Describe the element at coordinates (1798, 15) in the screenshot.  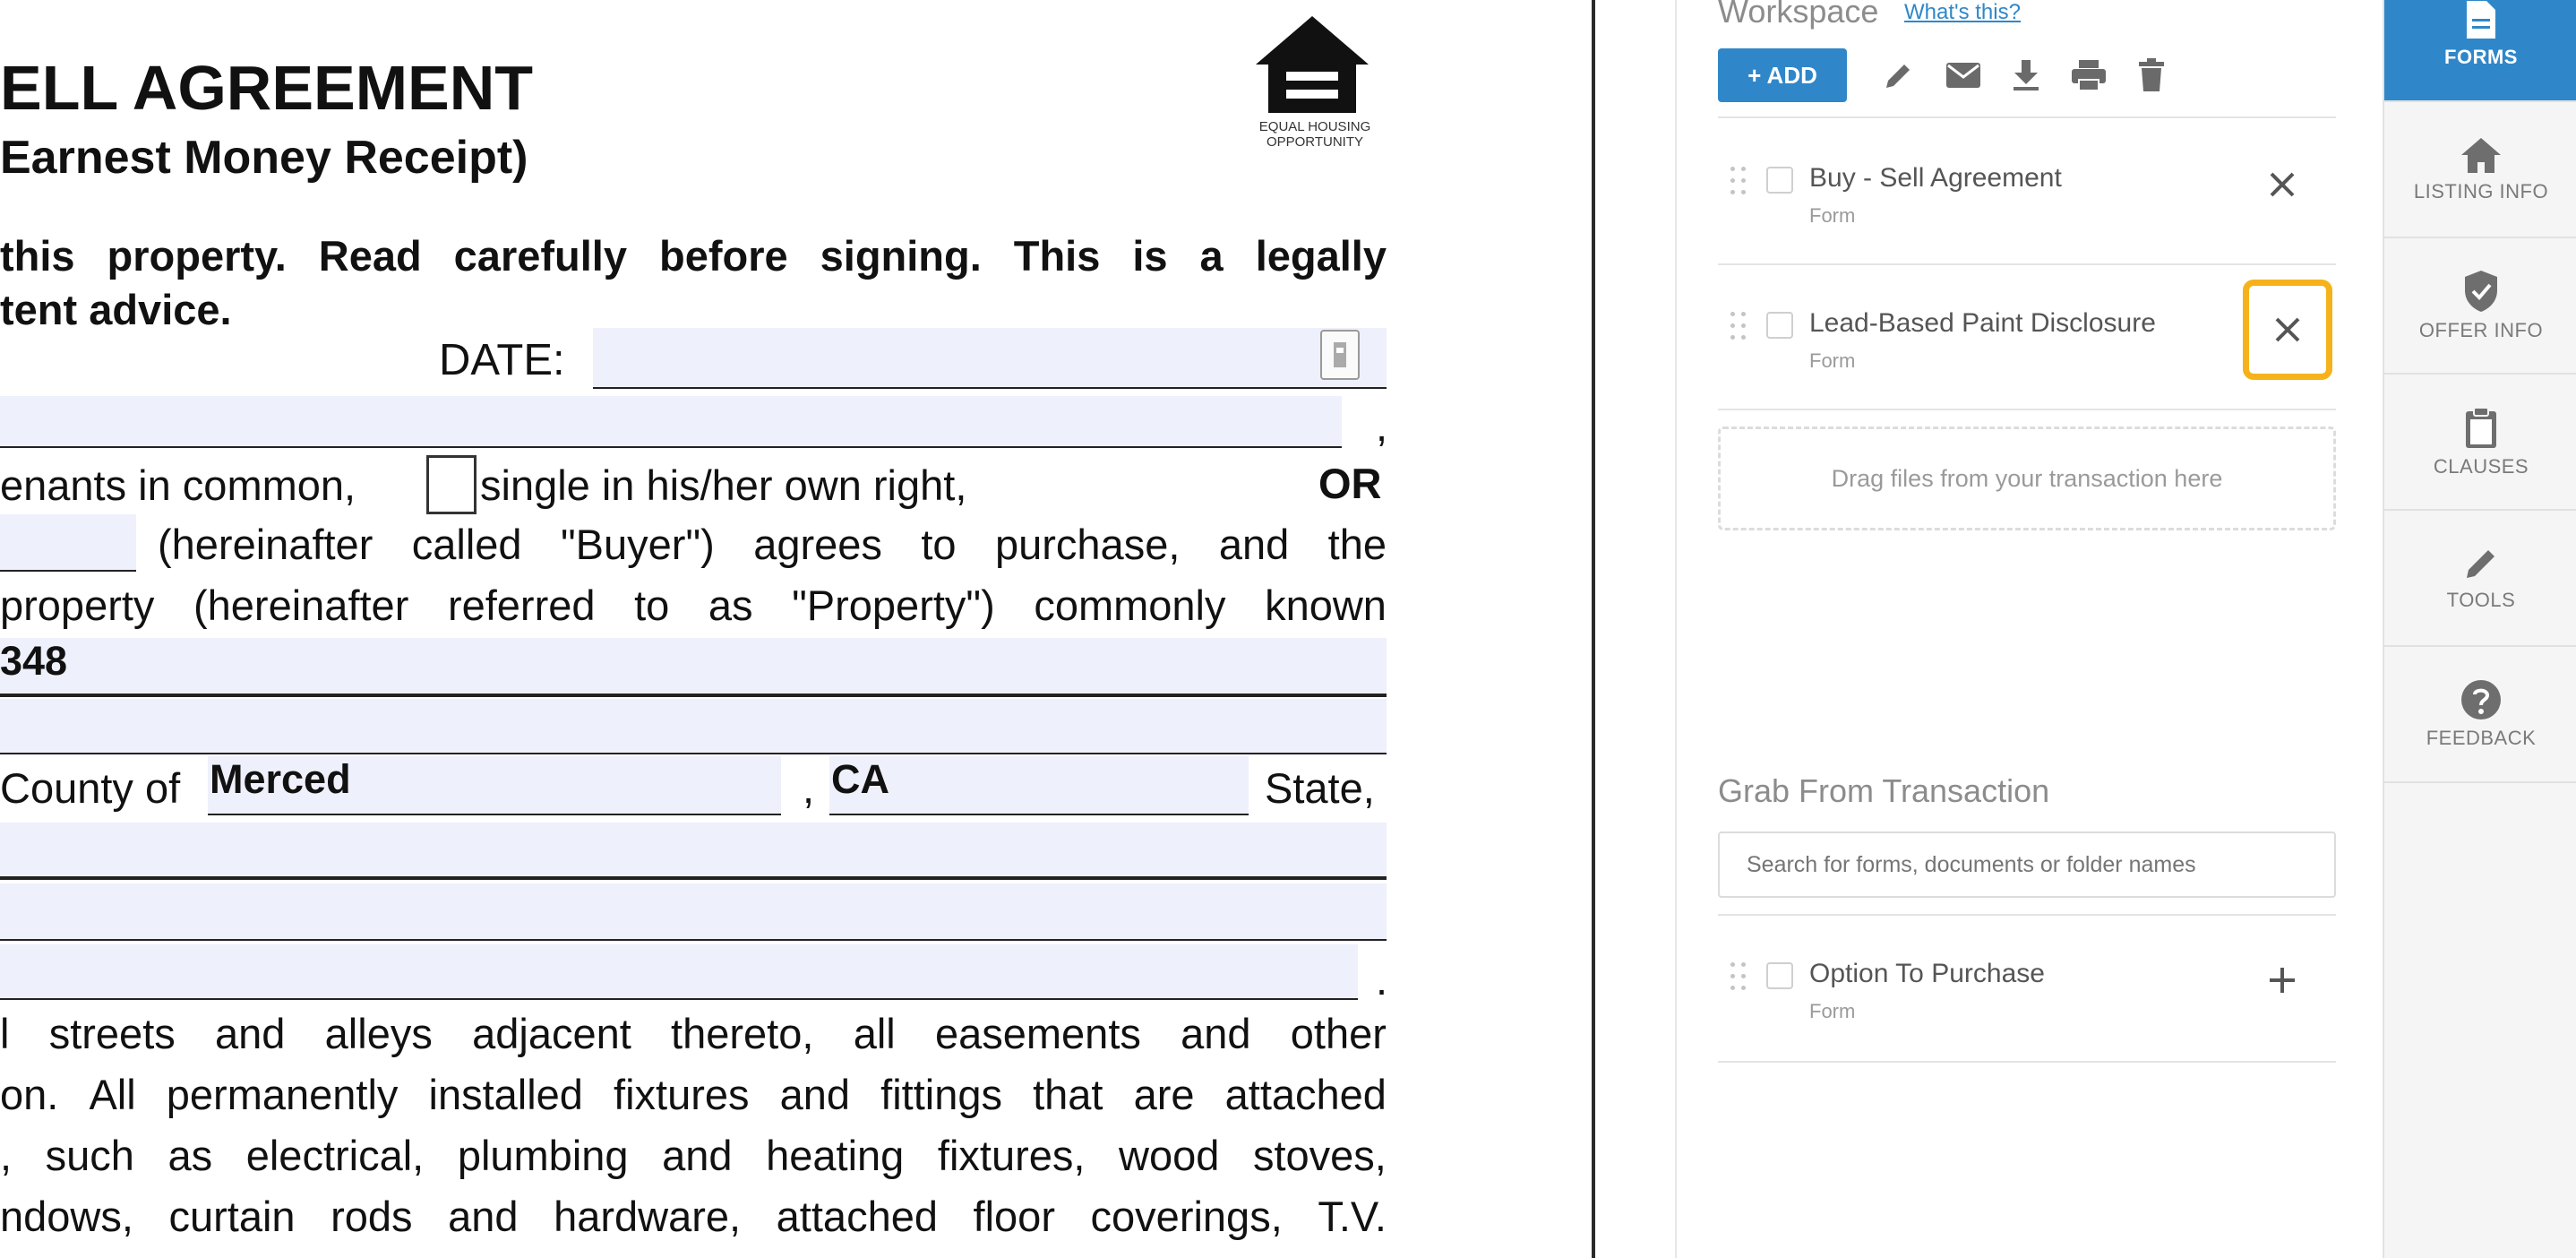
I see `workspace-title: Workspace` at that location.